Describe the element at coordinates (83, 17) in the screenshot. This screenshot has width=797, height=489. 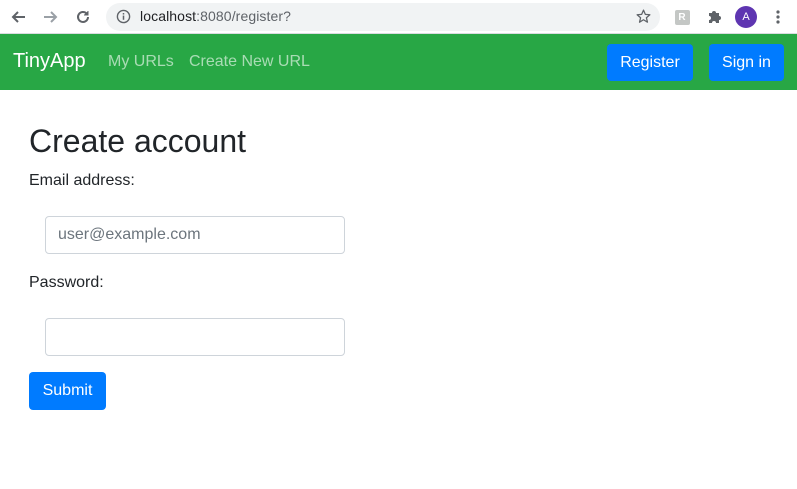
I see `reload-icon` at that location.